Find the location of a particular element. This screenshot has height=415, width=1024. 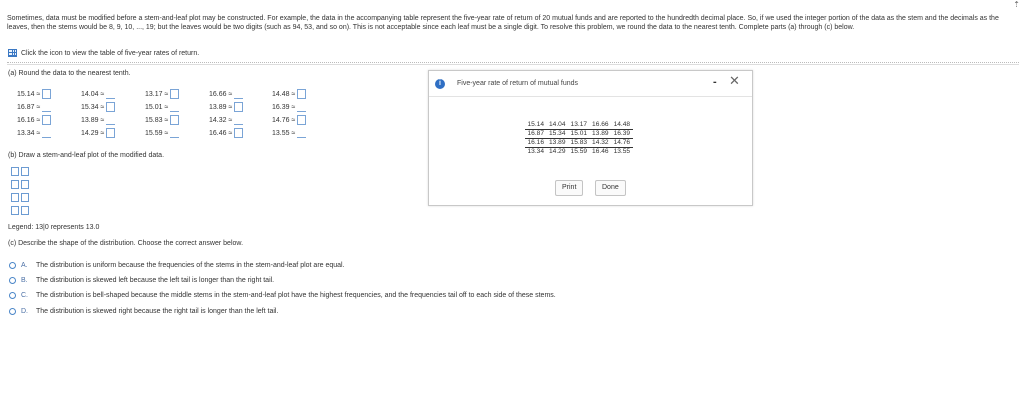

table-cell: 16.66 is located at coordinates (600, 125).